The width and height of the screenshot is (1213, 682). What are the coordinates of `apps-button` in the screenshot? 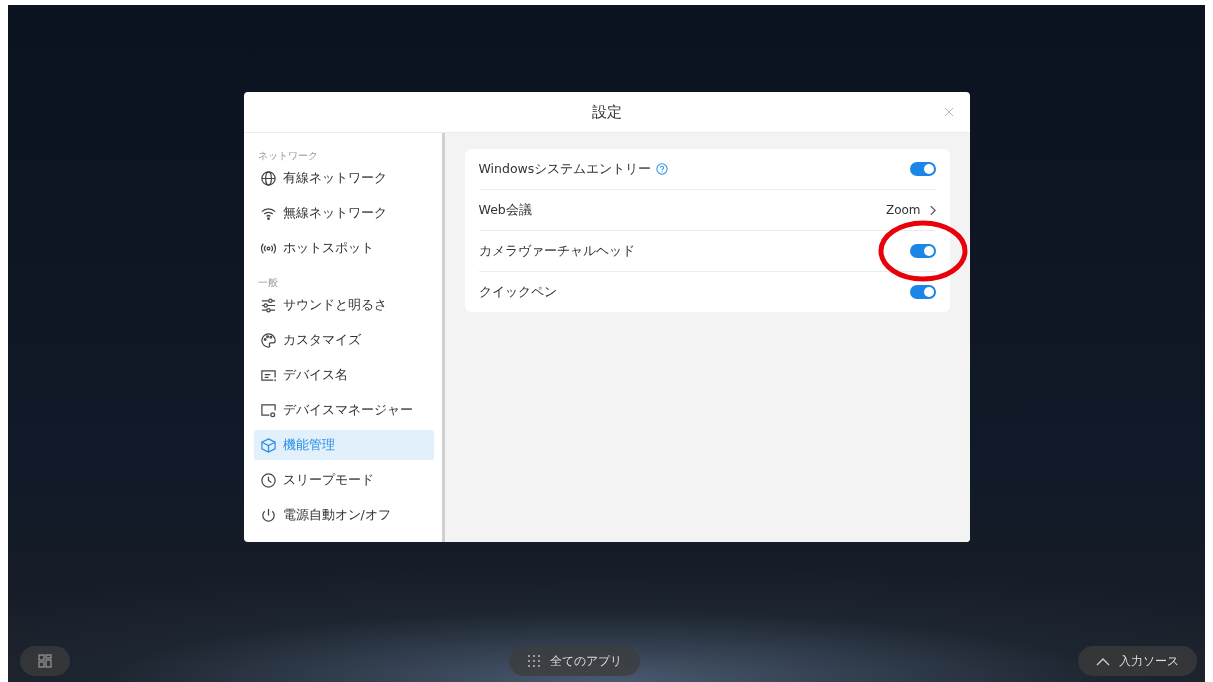 It's located at (45, 661).